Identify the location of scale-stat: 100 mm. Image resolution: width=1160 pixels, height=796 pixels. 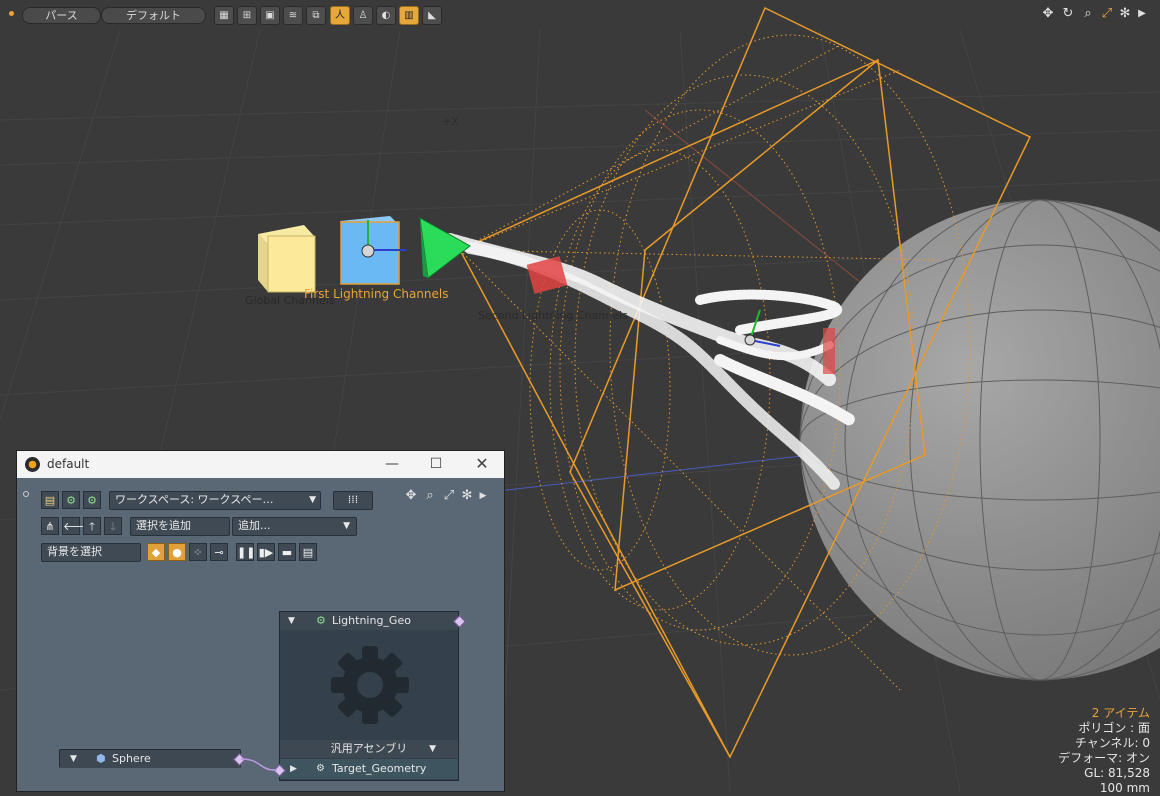
(1124, 788).